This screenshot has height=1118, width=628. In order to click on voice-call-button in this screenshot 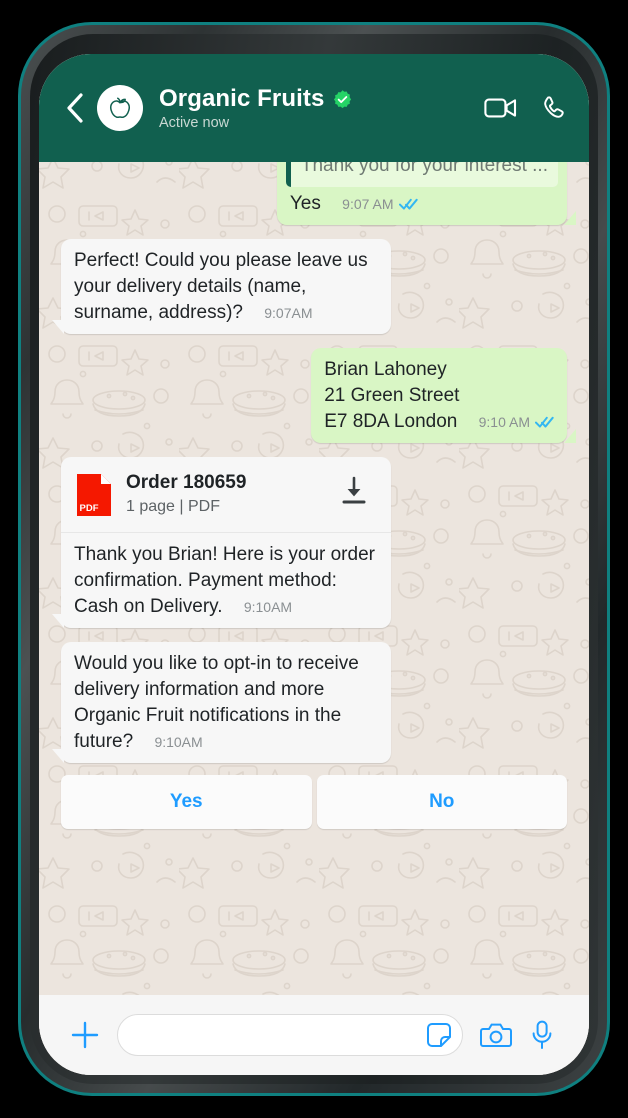, I will do `click(553, 108)`.